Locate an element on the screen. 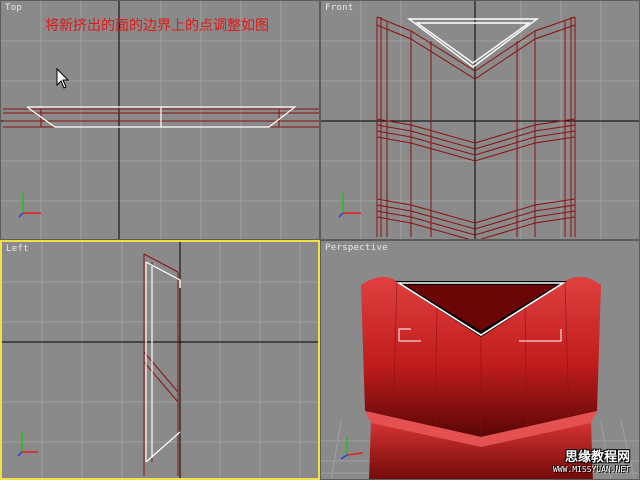  top-selected-edges is located at coordinates (161, 117).